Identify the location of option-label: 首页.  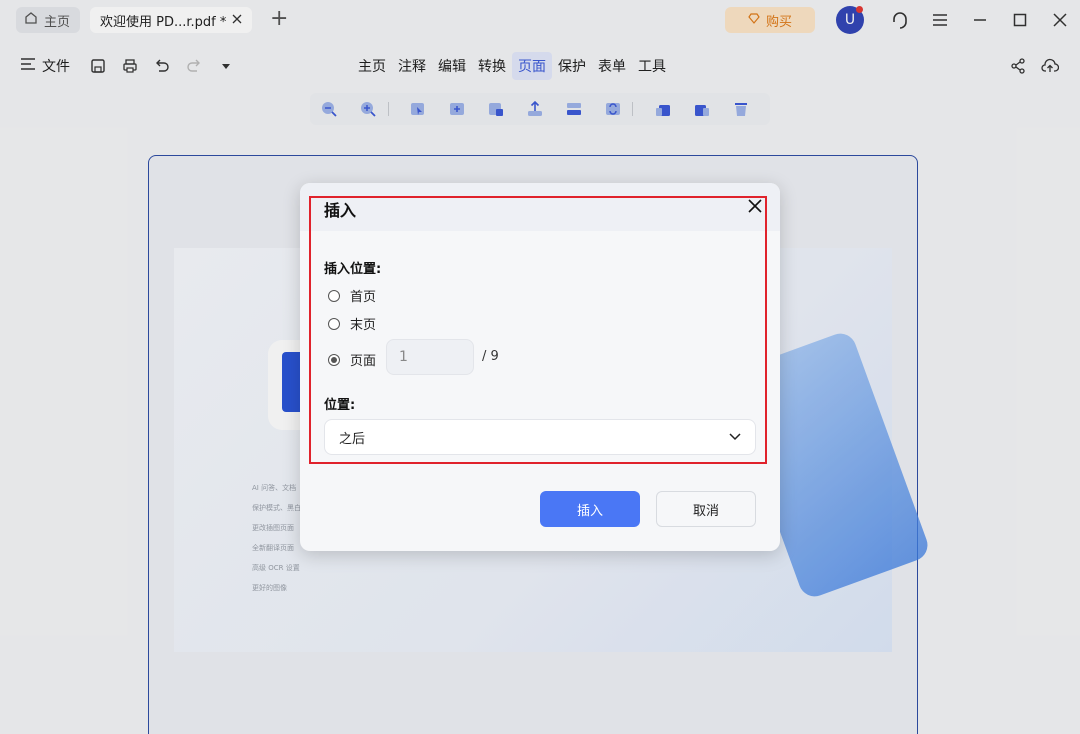
(363, 297).